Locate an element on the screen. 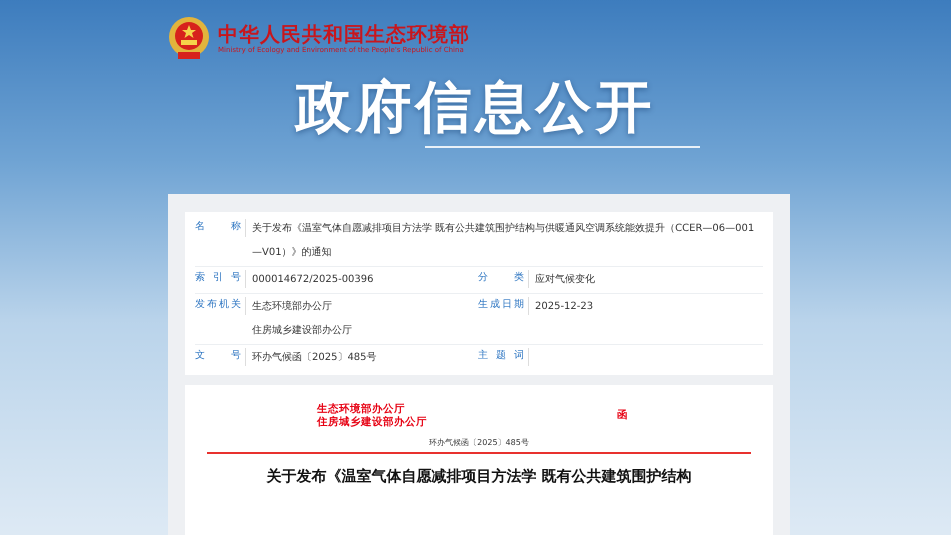 The height and width of the screenshot is (535, 951). field-label: 分类 is located at coordinates (501, 277).